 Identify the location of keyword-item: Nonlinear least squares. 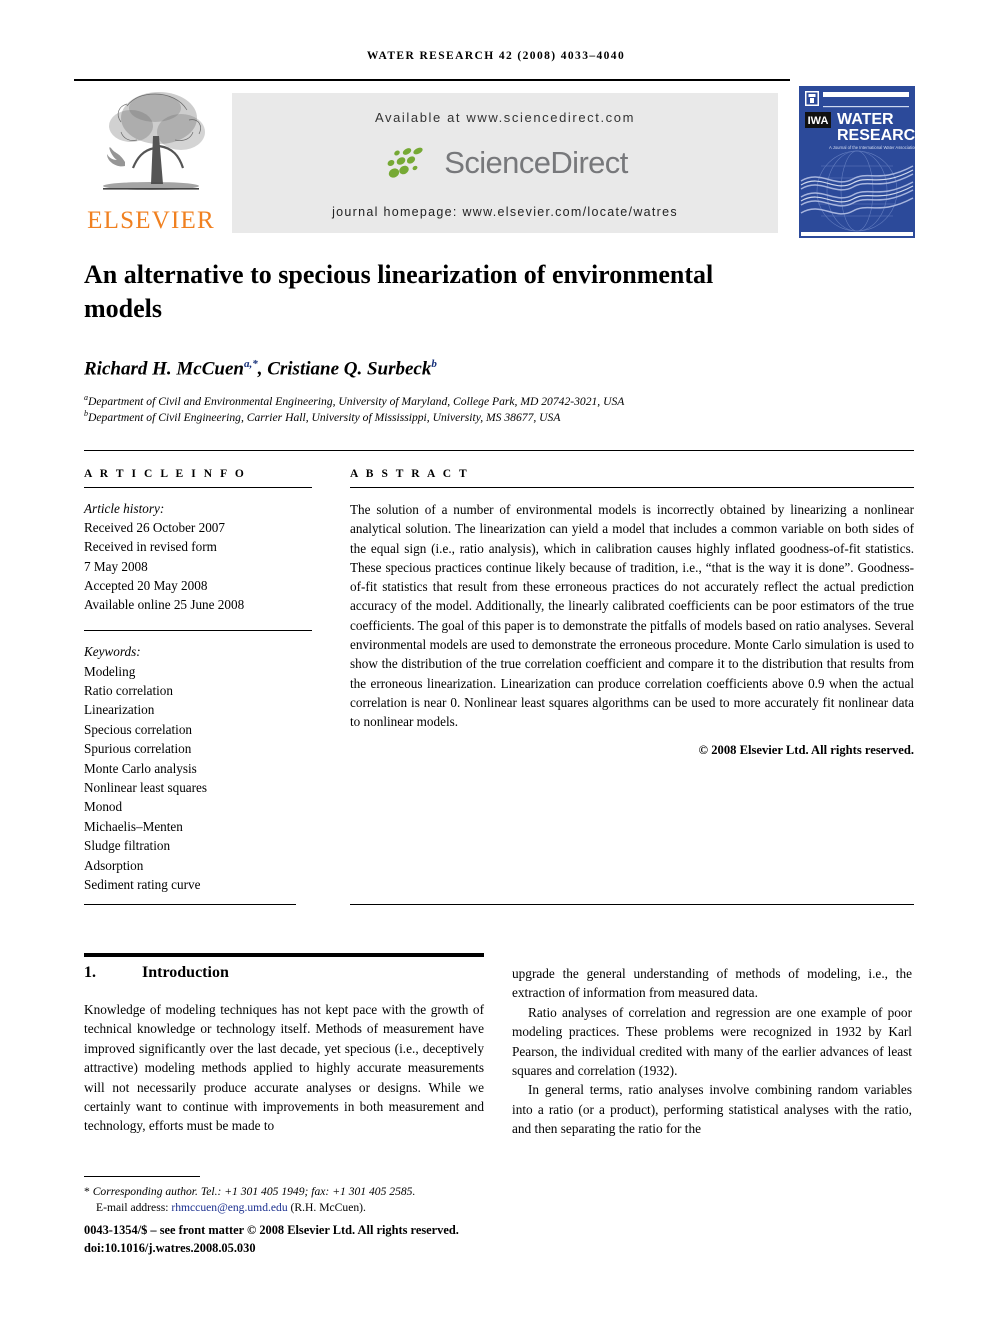
(146, 788).